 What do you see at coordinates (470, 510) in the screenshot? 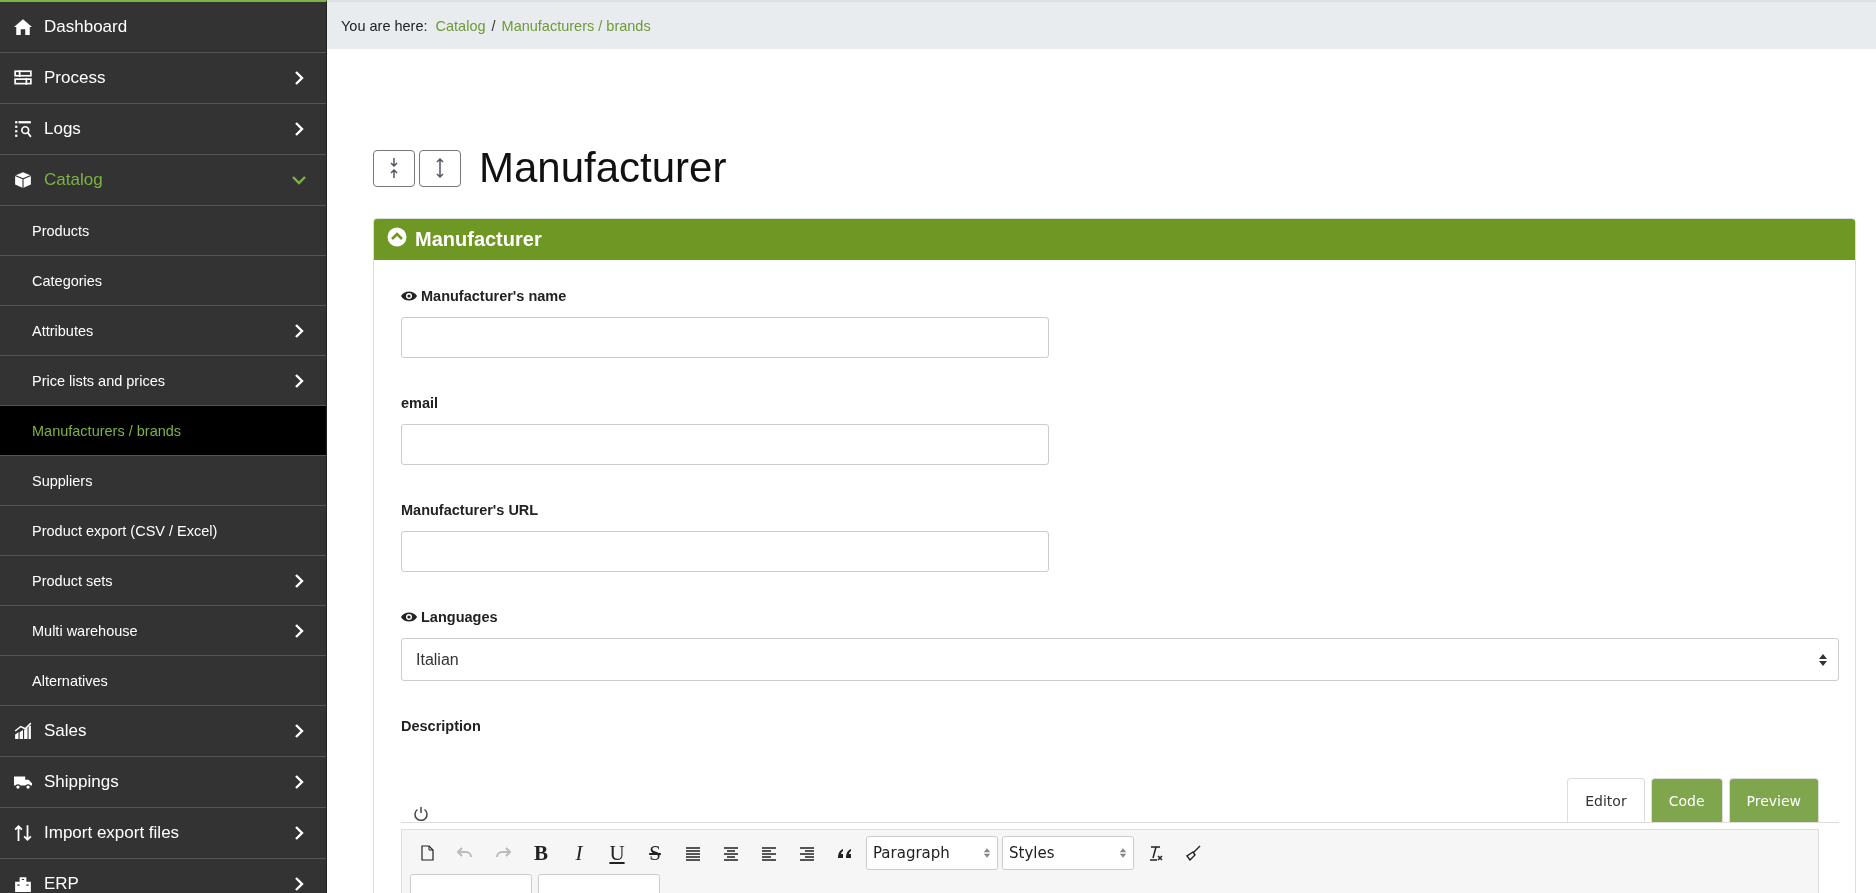
I see `field-label: Manufacturer's URL` at bounding box center [470, 510].